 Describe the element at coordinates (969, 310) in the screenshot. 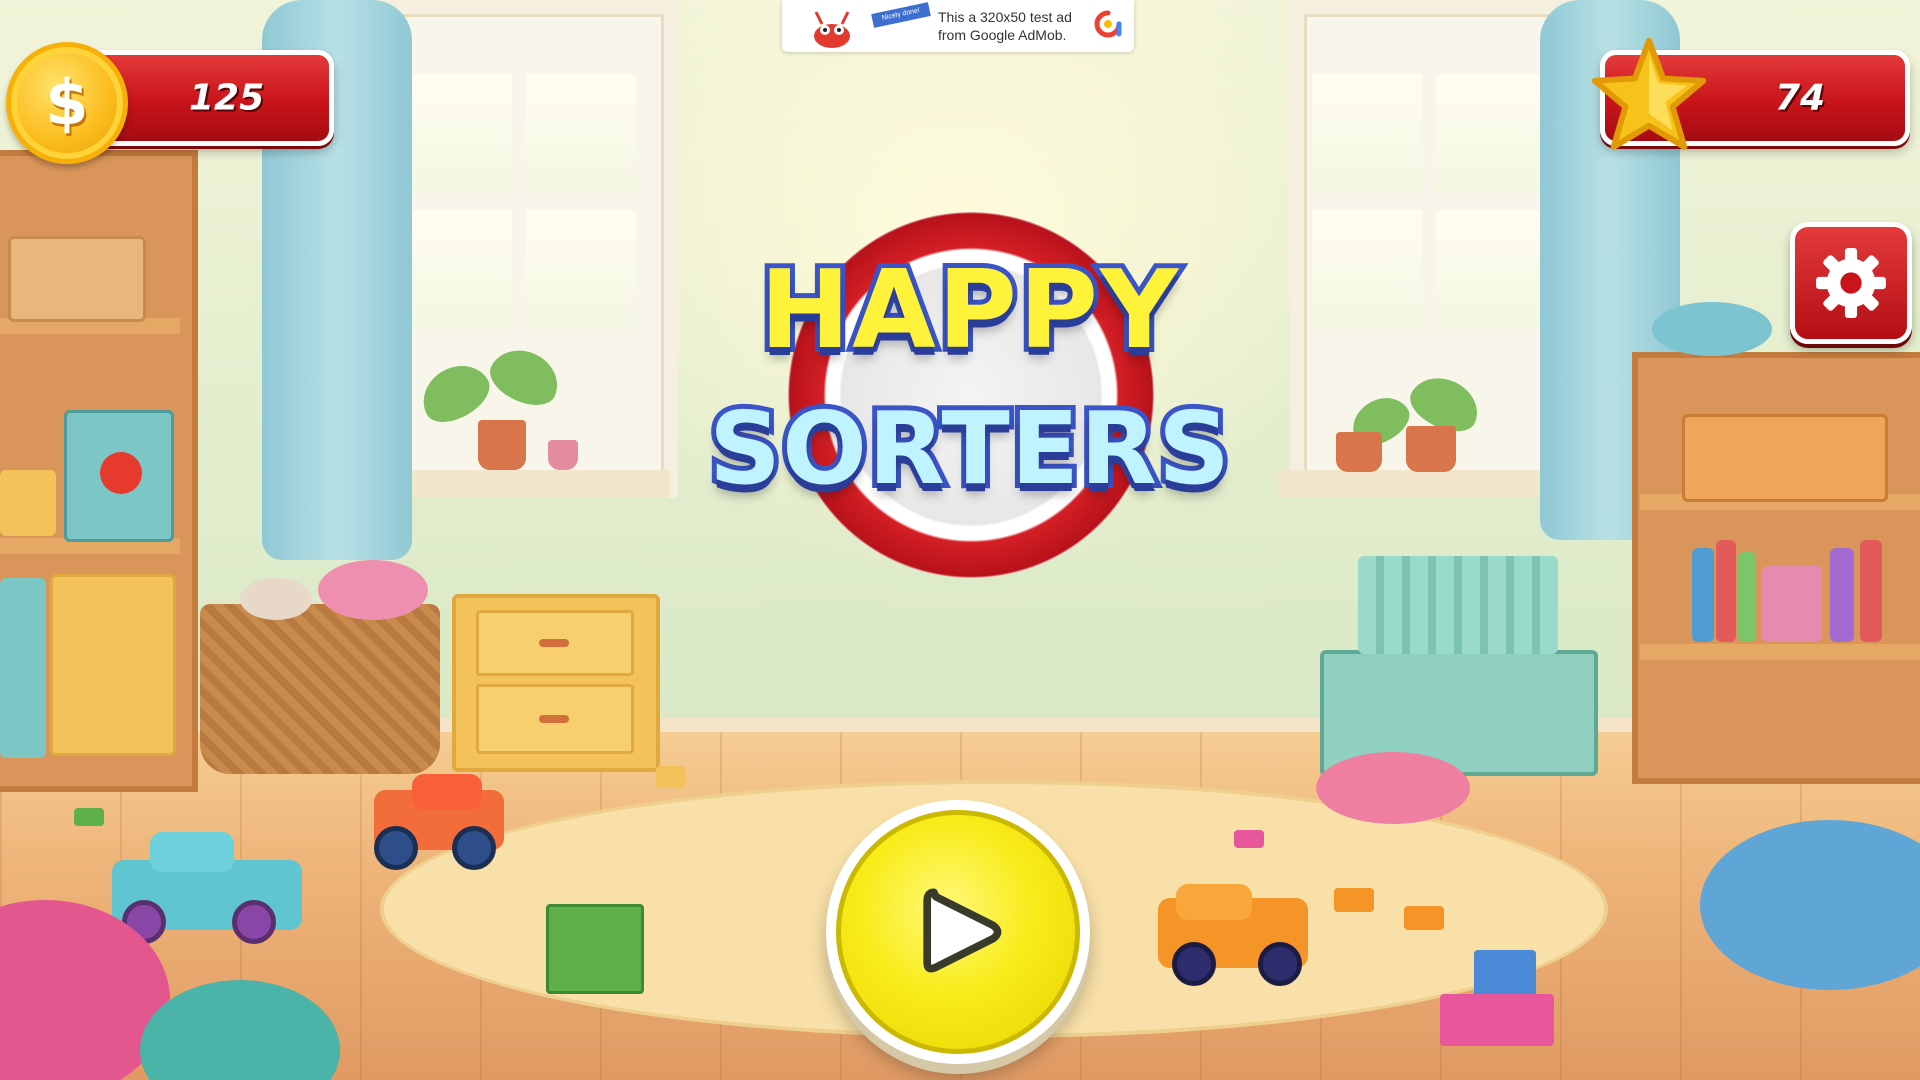

I see `game-title-line1: HAPPY` at that location.